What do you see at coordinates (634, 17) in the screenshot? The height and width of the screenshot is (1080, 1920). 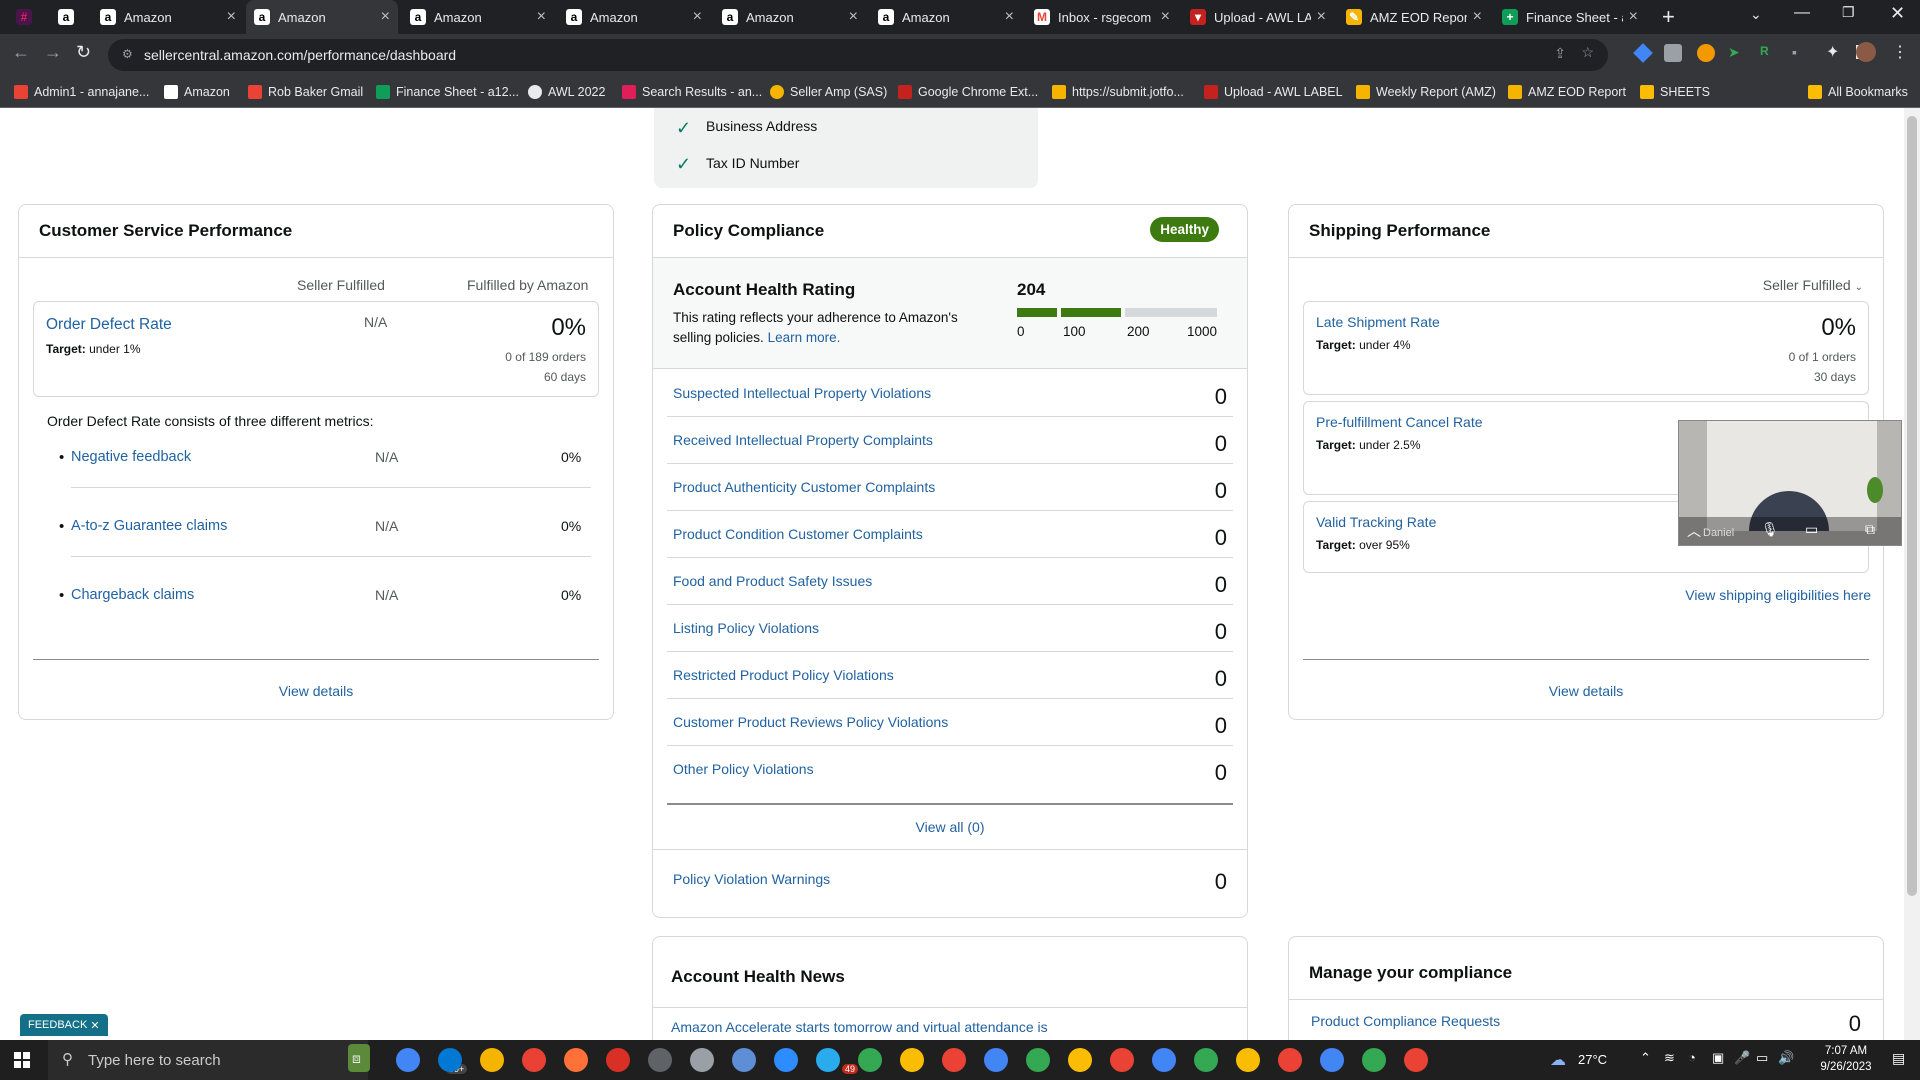 I see `tab-amazon-4: a Amazon ×` at bounding box center [634, 17].